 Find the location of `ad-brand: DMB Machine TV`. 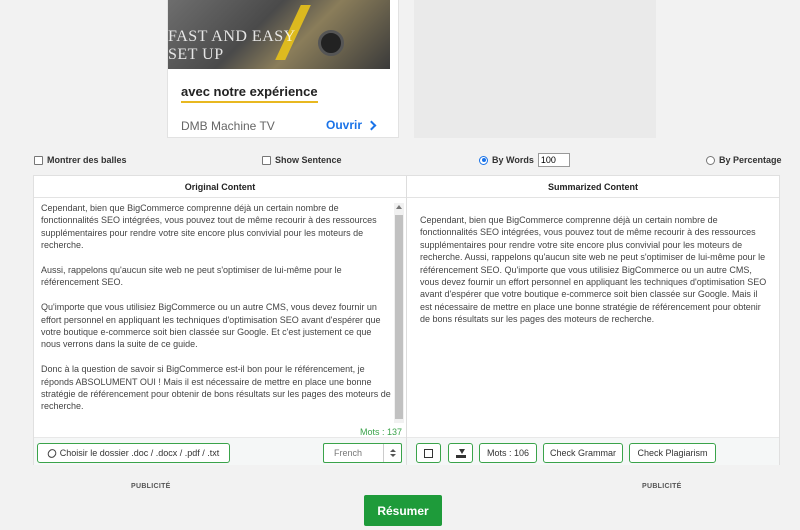

ad-brand: DMB Machine TV is located at coordinates (228, 126).